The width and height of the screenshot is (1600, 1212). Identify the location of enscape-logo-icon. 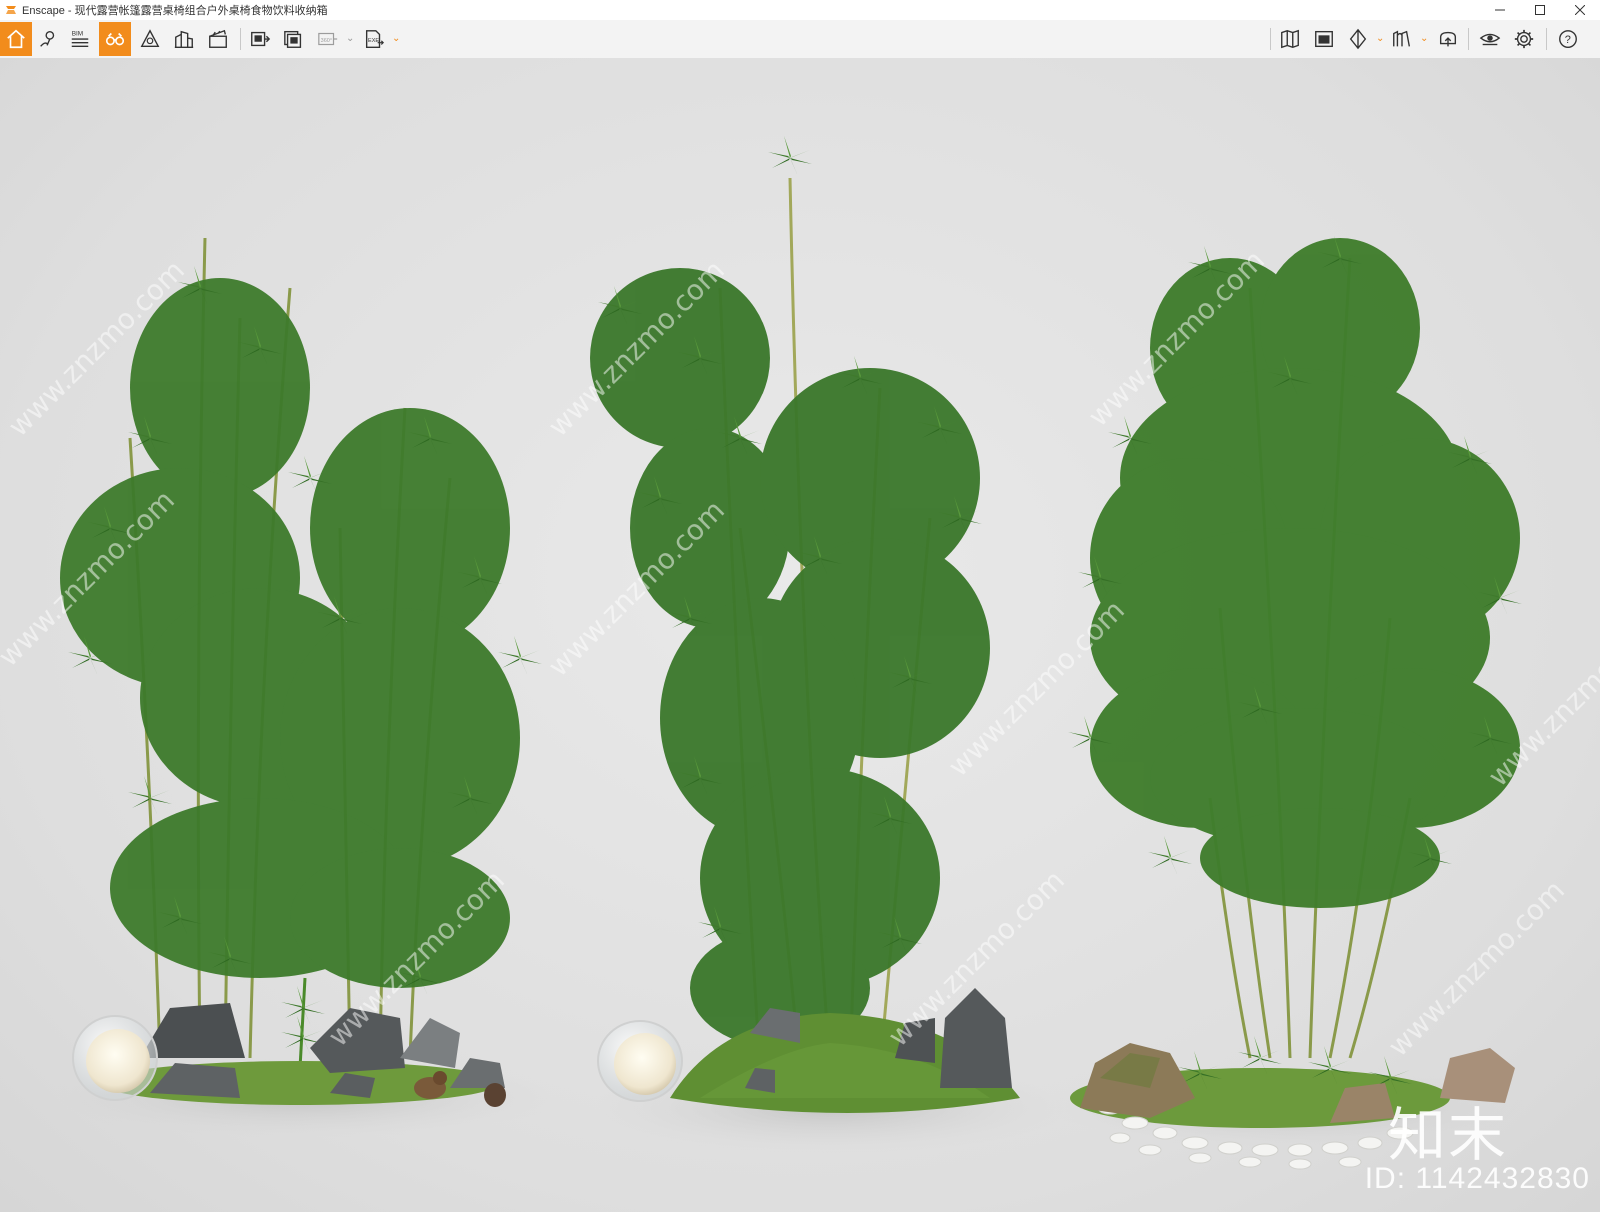
(11, 10).